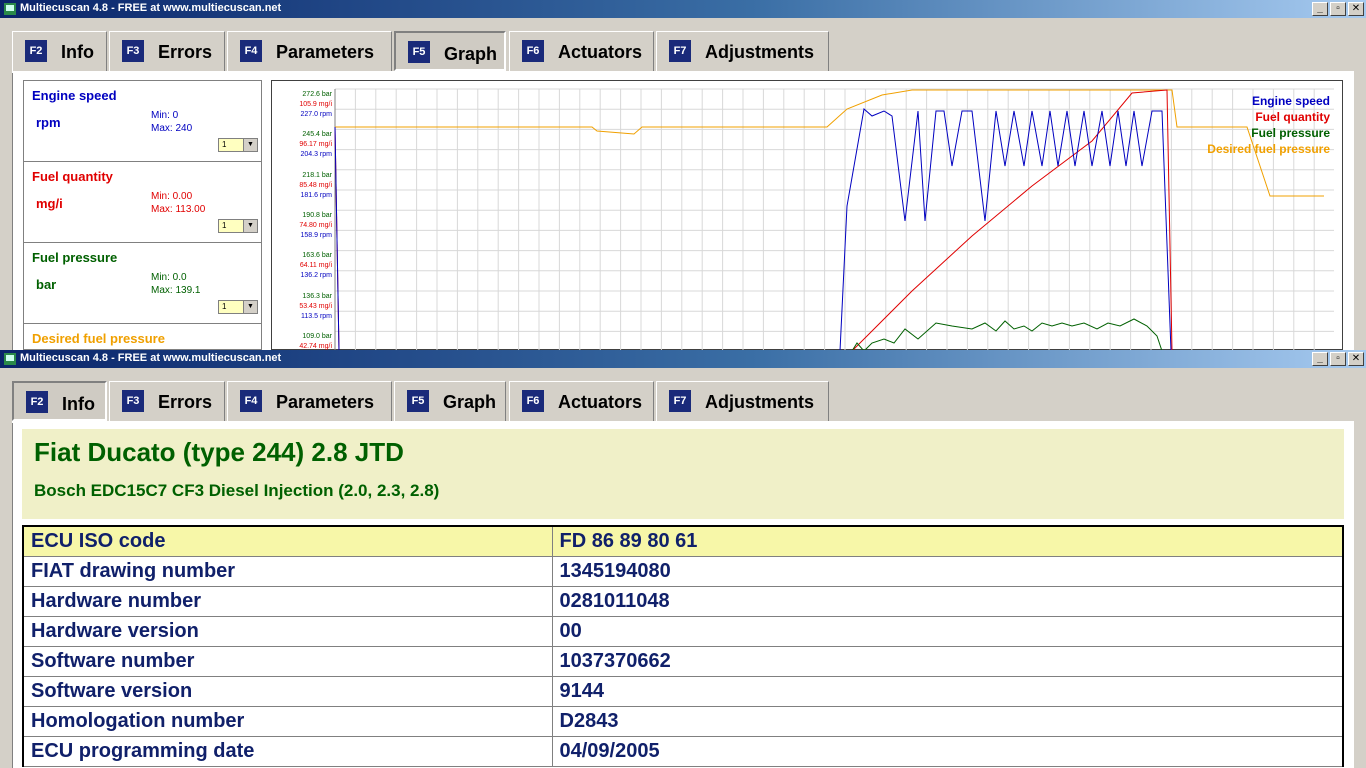 This screenshot has height=768, width=1366. I want to click on table-row: ECU ISO code FD 86 89 80 61, so click(683, 541).